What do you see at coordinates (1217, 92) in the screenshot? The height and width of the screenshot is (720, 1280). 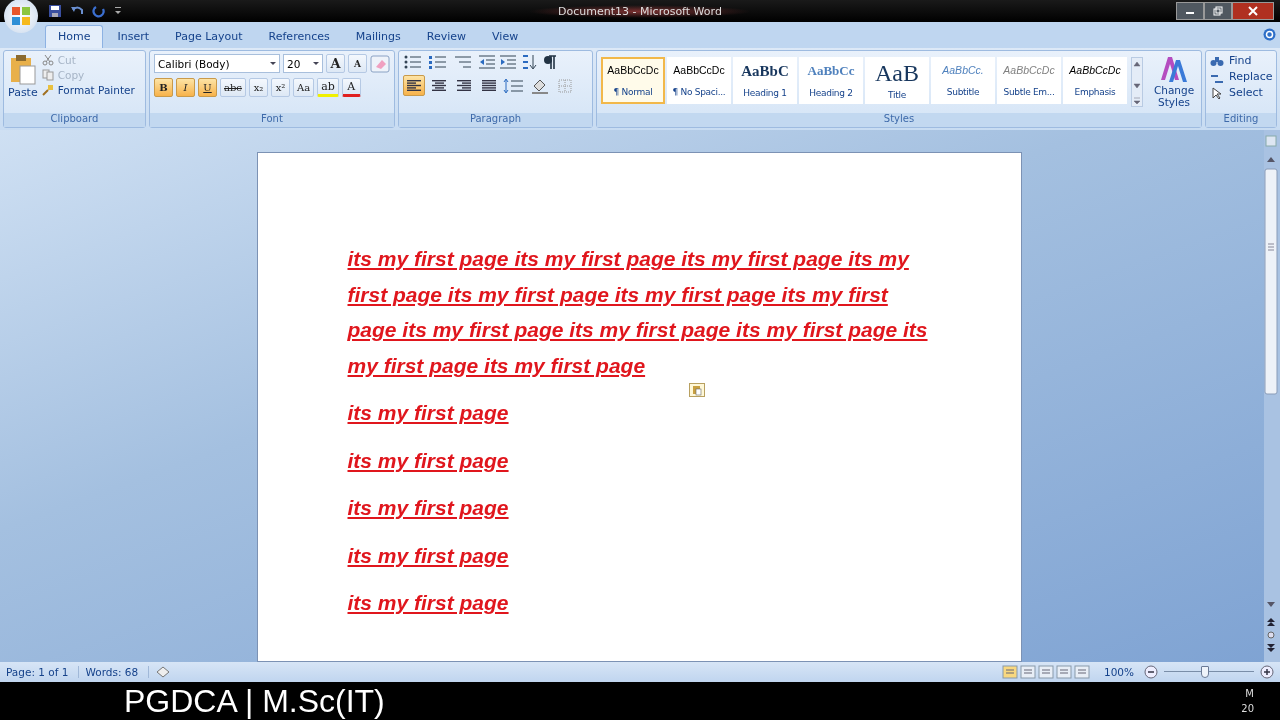 I see `pointer-icon` at bounding box center [1217, 92].